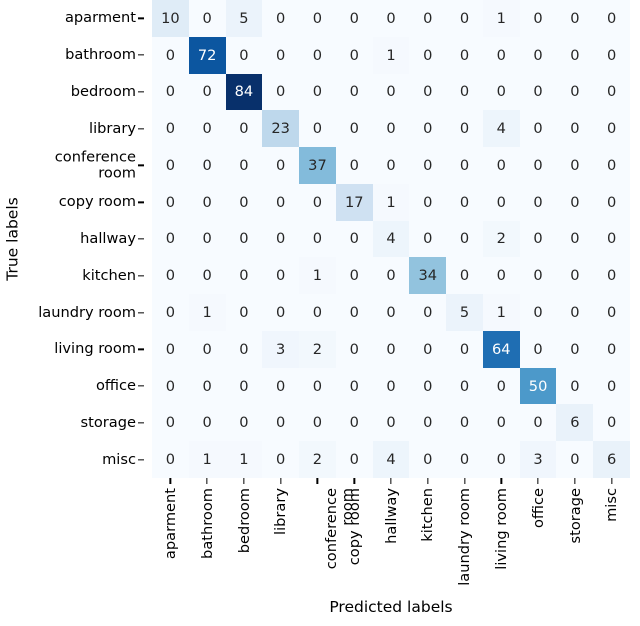  What do you see at coordinates (538, 459) in the screenshot?
I see `matrix-cell: 3` at bounding box center [538, 459].